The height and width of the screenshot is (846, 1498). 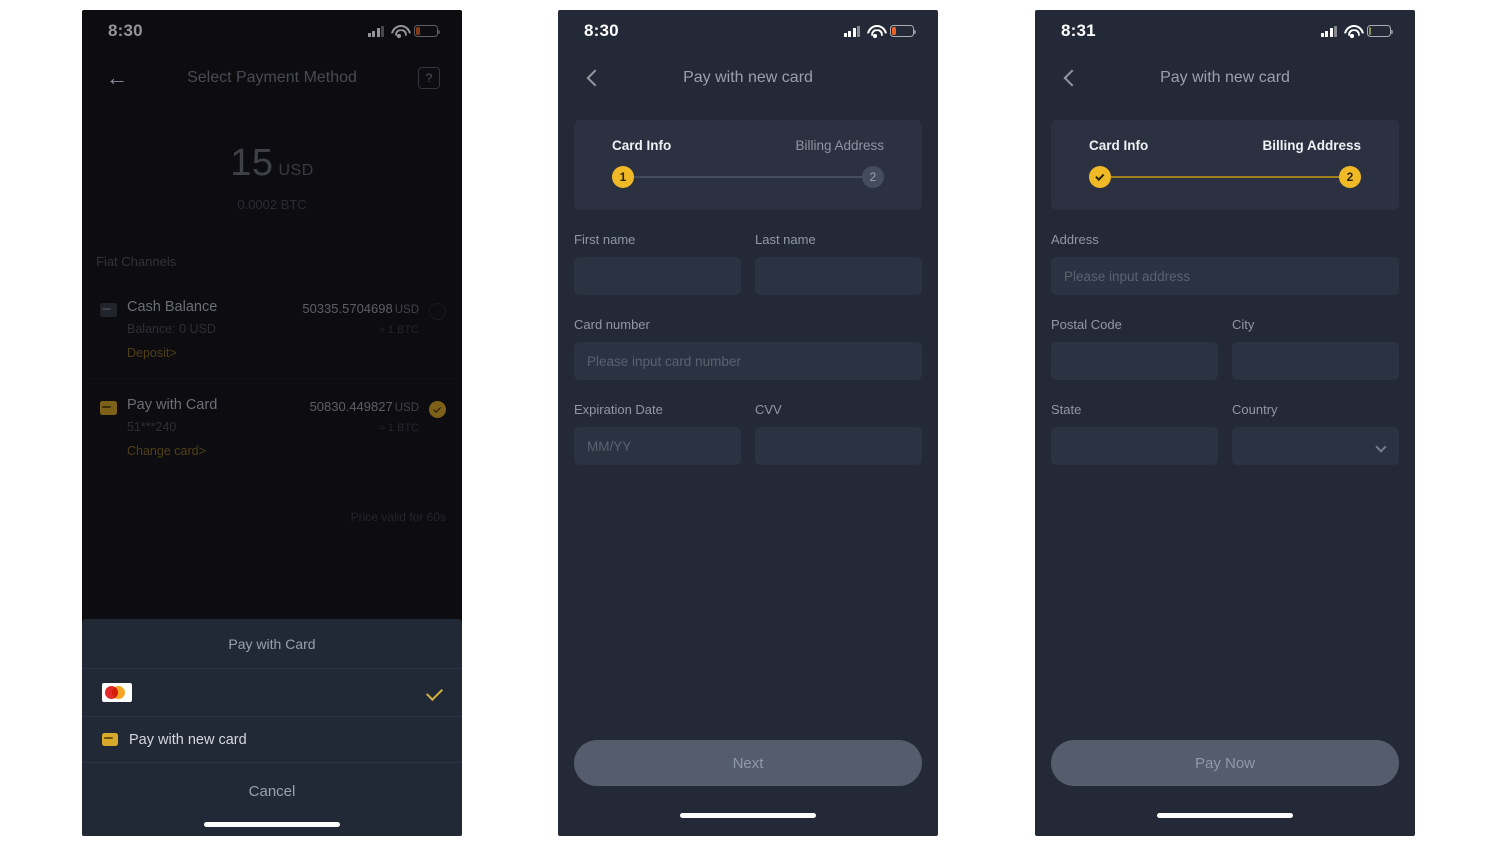 I want to click on method-subtitle: Balance: 0 USD, so click(x=171, y=329).